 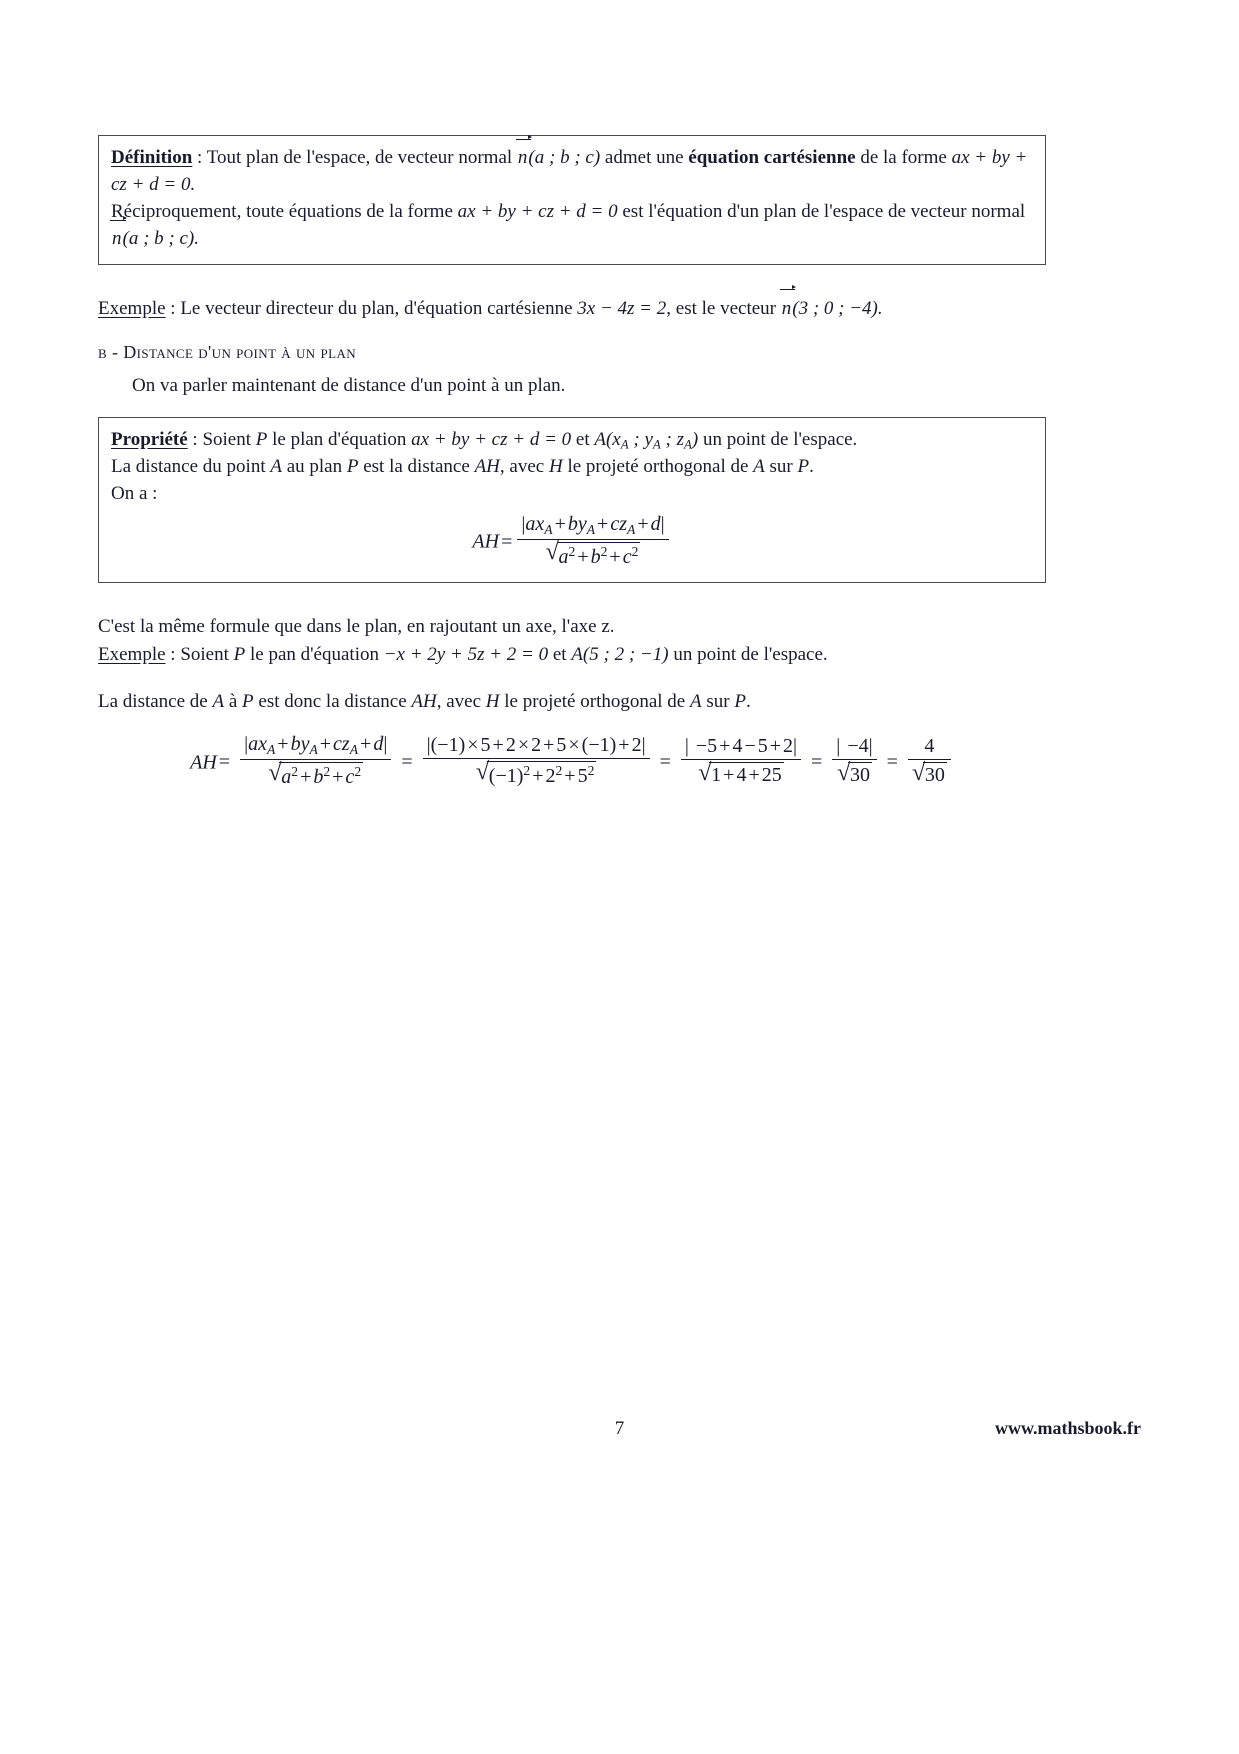 I want to click on property-point-a-sep-1: ; y, so click(x=640, y=440).